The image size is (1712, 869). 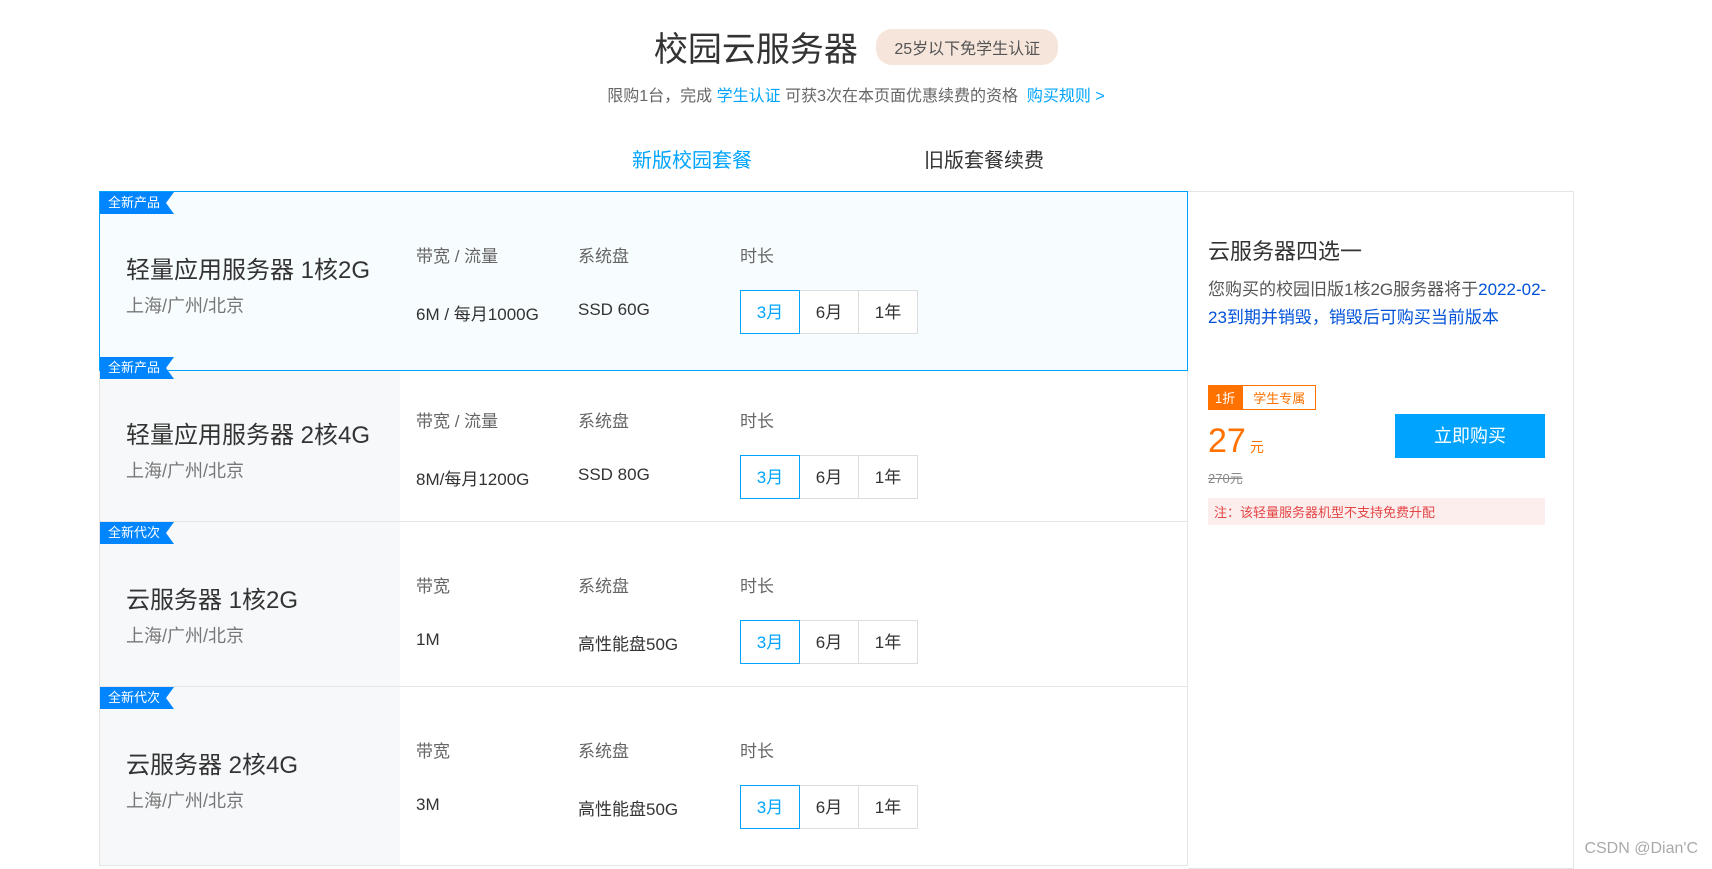 What do you see at coordinates (1279, 397) in the screenshot?
I see `student-exclusive-tag: 学生专属` at bounding box center [1279, 397].